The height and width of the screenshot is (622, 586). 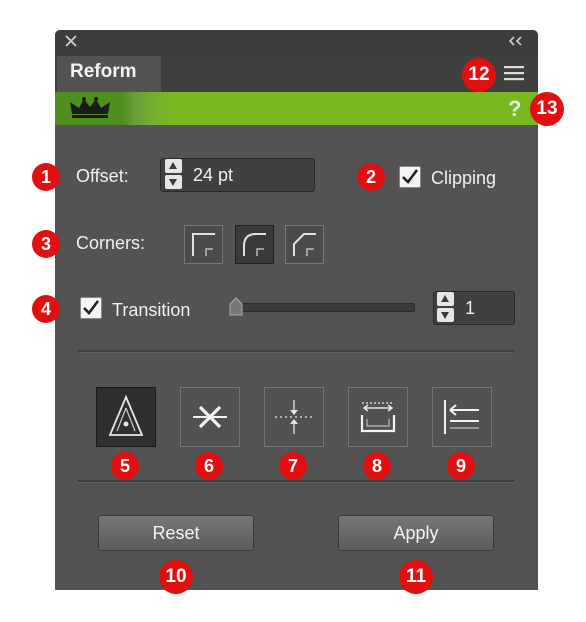 What do you see at coordinates (46, 244) in the screenshot?
I see `callout-badge-3: 3` at bounding box center [46, 244].